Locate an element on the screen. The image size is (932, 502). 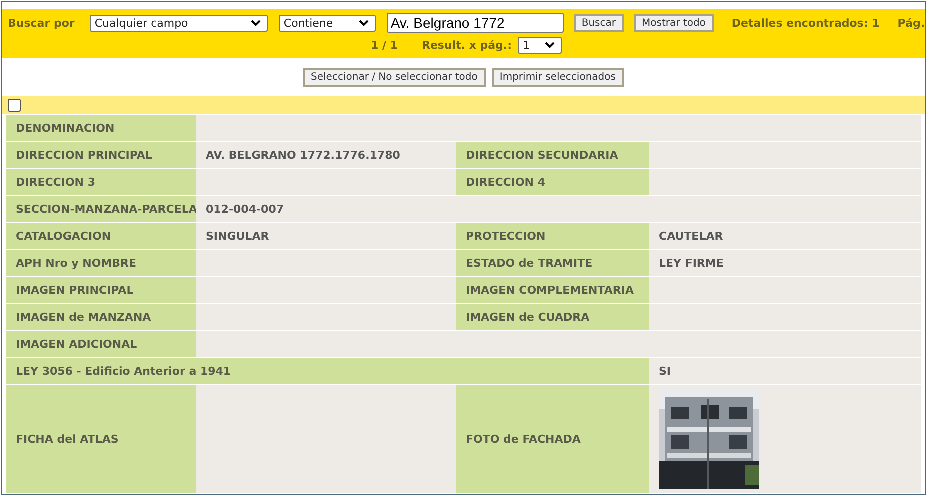
field-label: IMAGEN COMPLEMENTARIA is located at coordinates (552, 290).